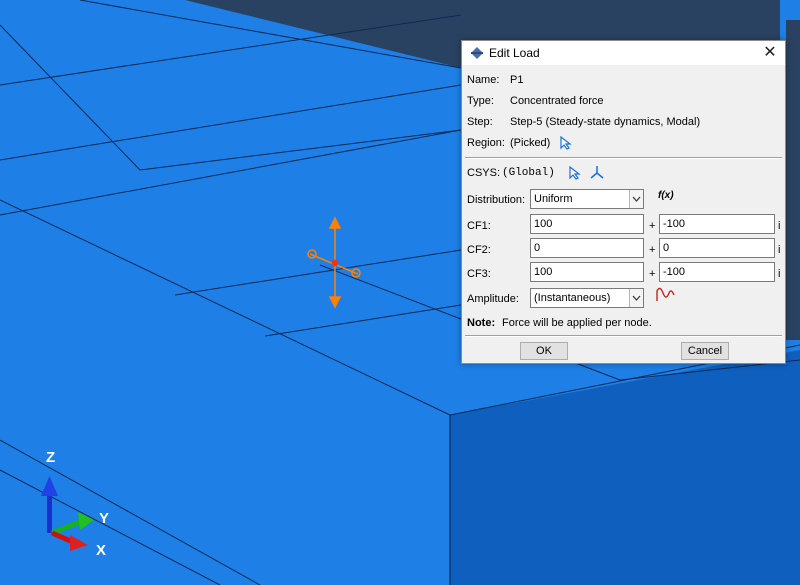 This screenshot has height=585, width=800. Describe the element at coordinates (623, 53) in the screenshot. I see `dialog-titlebar: Edit Load ✕` at that location.